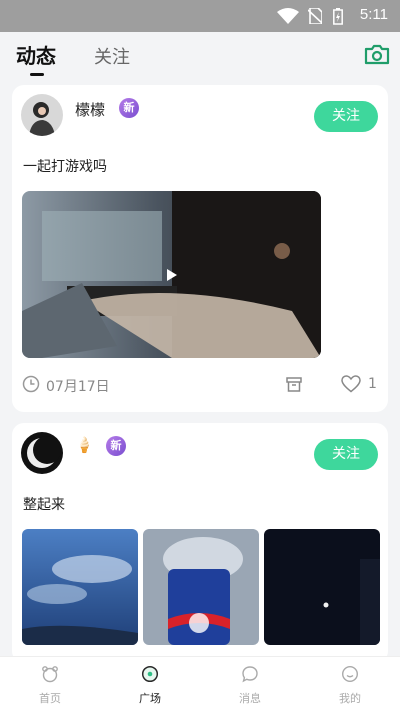 The image size is (400, 711). Describe the element at coordinates (200, 16) in the screenshot. I see `status-bar: 5:11` at that location.